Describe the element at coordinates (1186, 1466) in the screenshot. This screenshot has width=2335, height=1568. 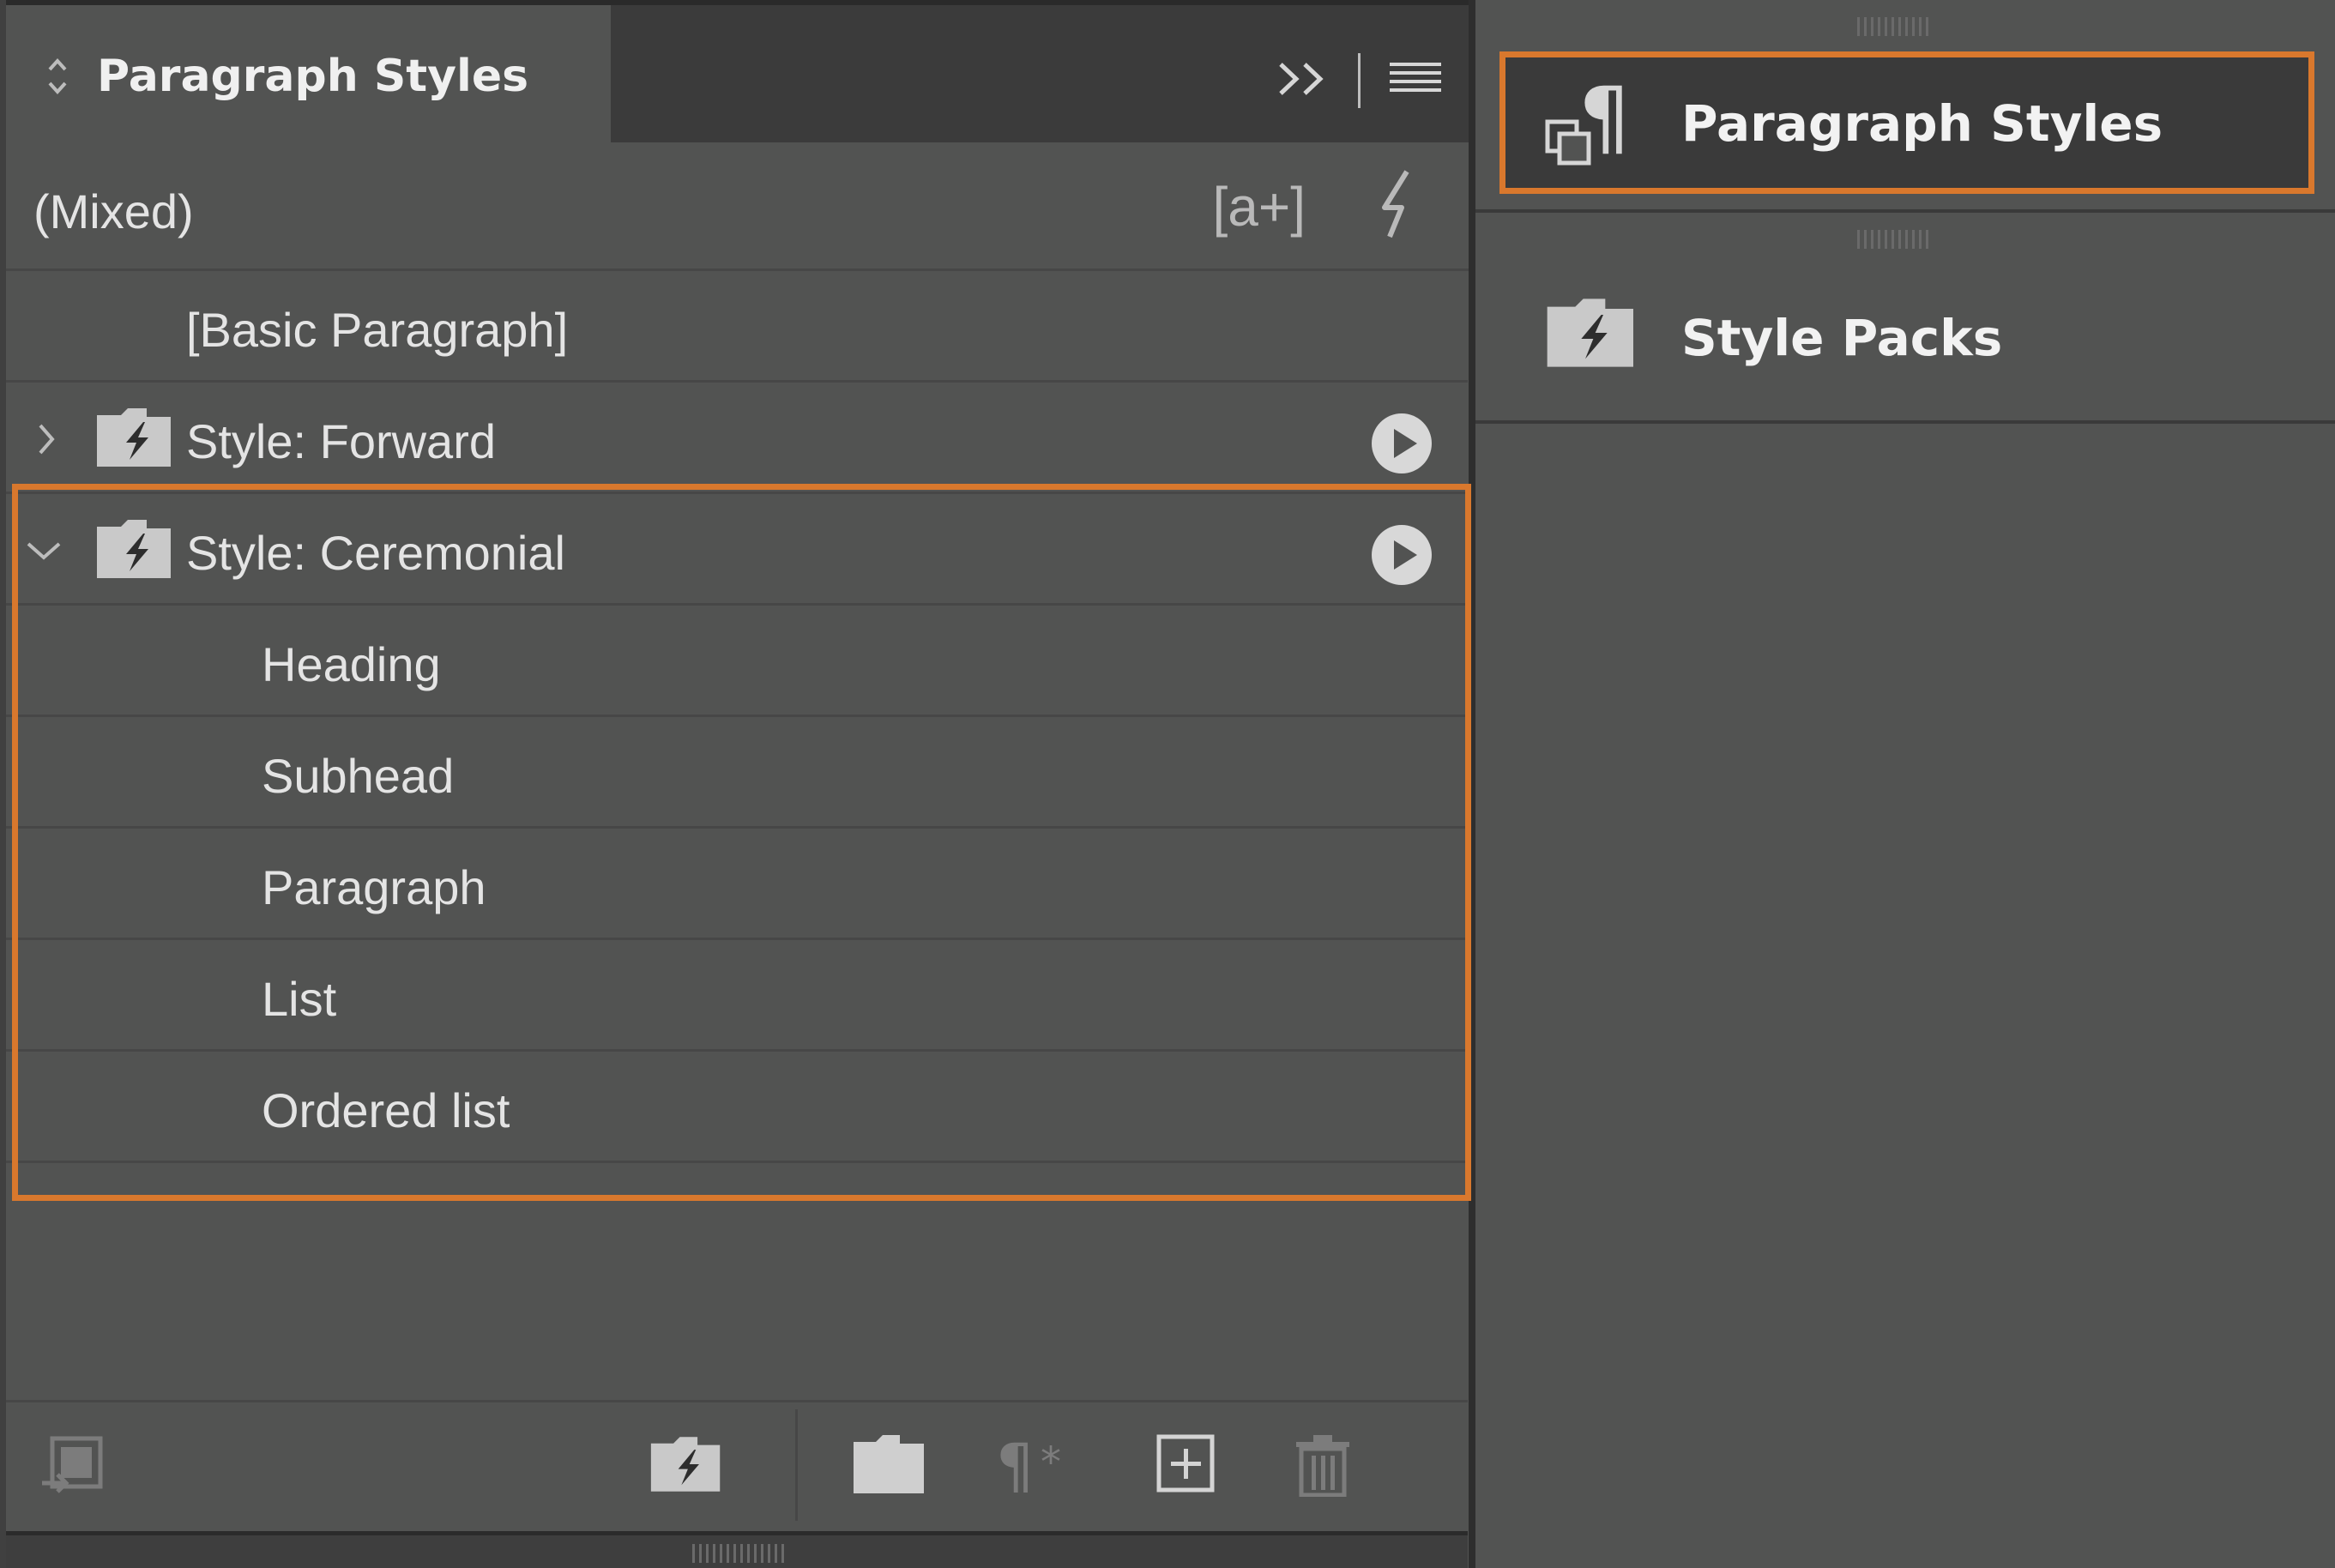
I see `new-style-icon` at that location.